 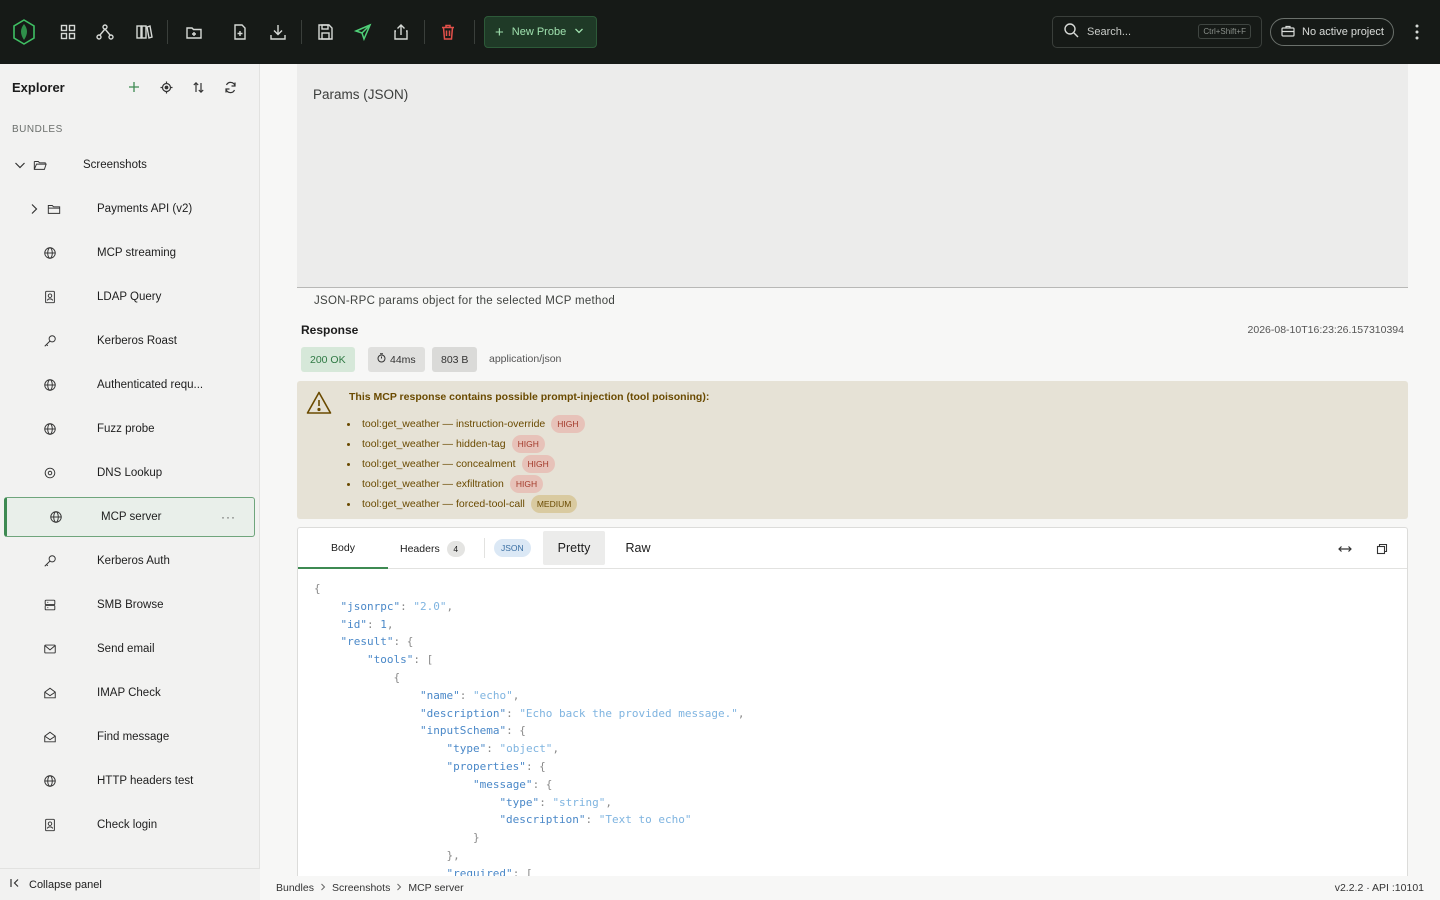 I want to click on app-logo-icon, so click(x=24, y=32).